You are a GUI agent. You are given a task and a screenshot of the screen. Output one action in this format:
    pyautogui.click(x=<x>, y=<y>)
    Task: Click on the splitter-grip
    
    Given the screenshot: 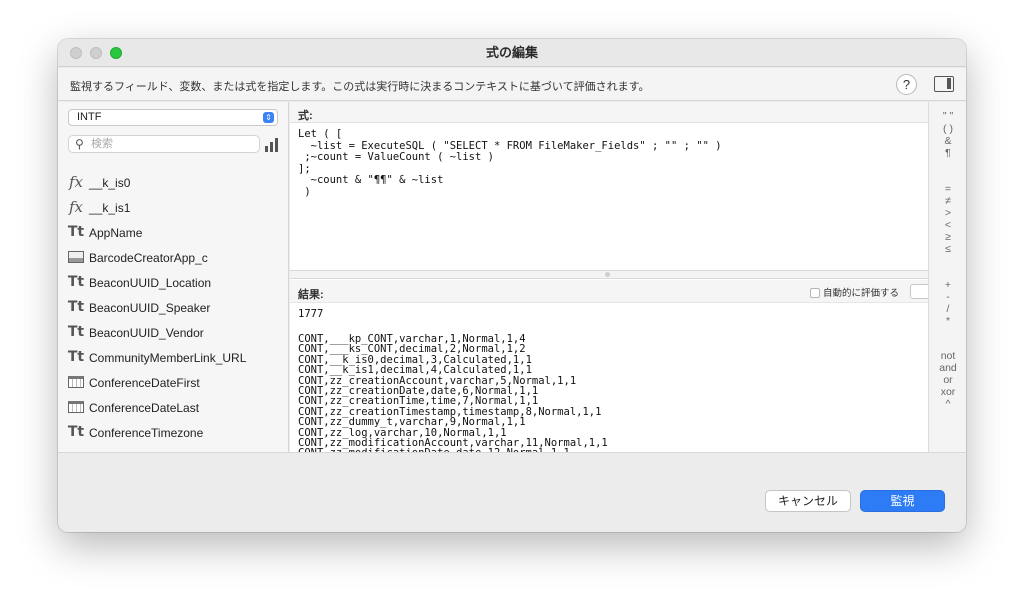 What is the action you would take?
    pyautogui.click(x=607, y=274)
    